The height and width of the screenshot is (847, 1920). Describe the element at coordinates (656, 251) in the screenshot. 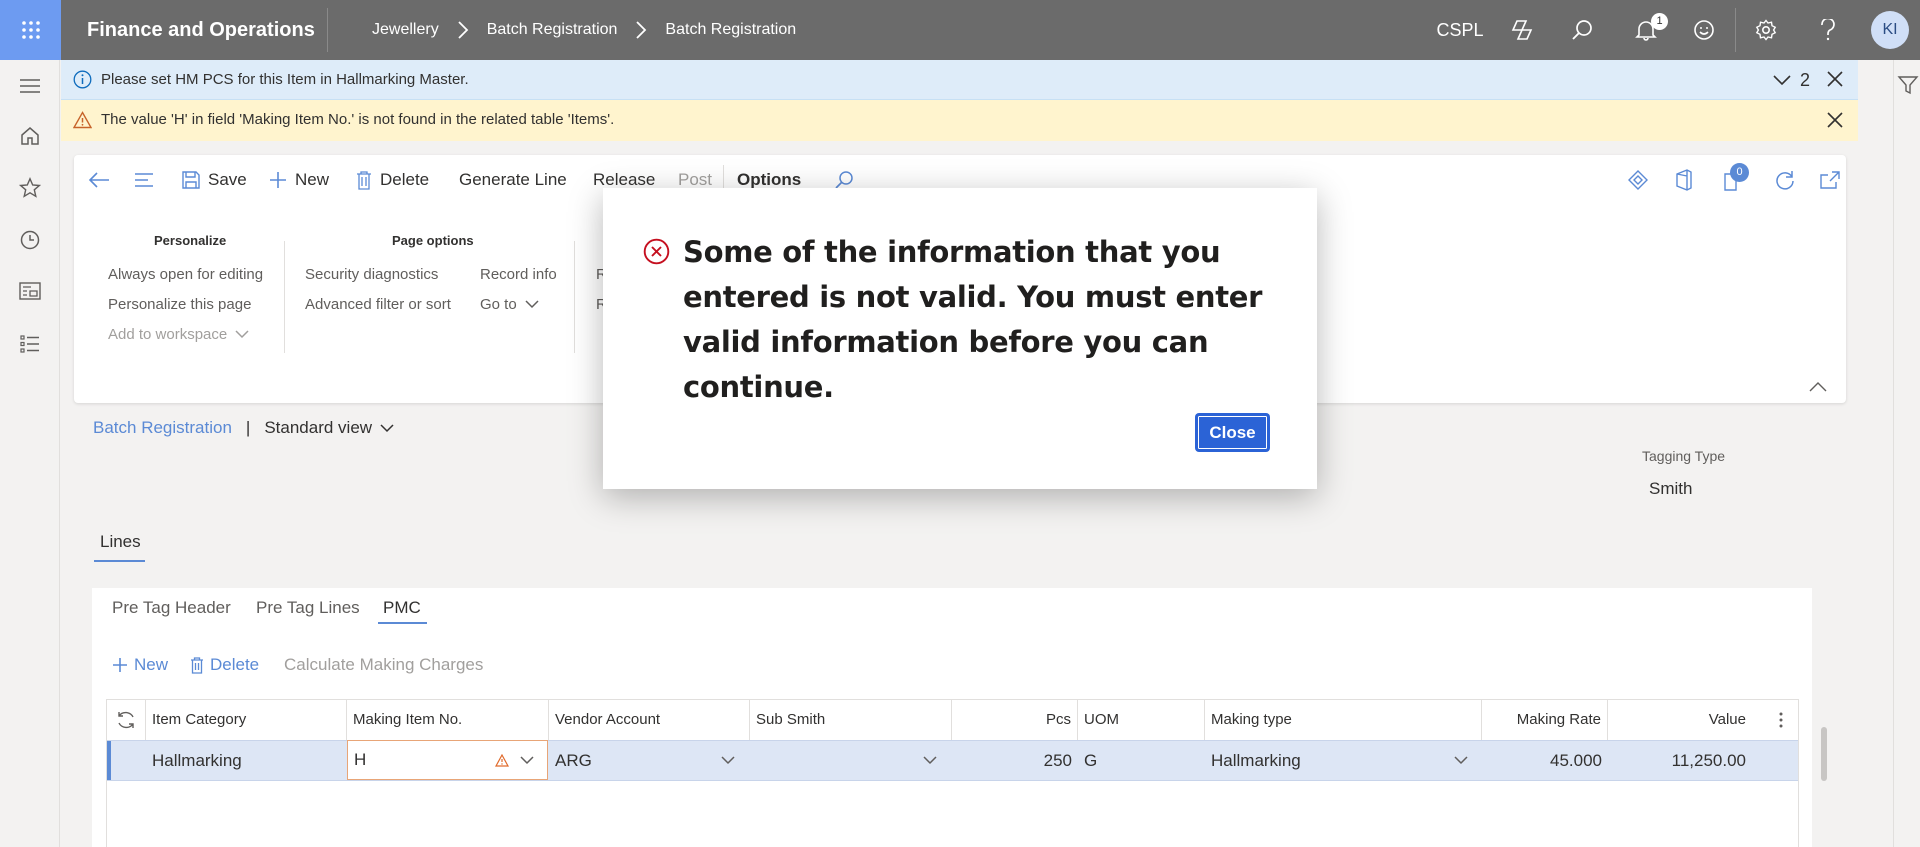

I see `error-icon` at that location.